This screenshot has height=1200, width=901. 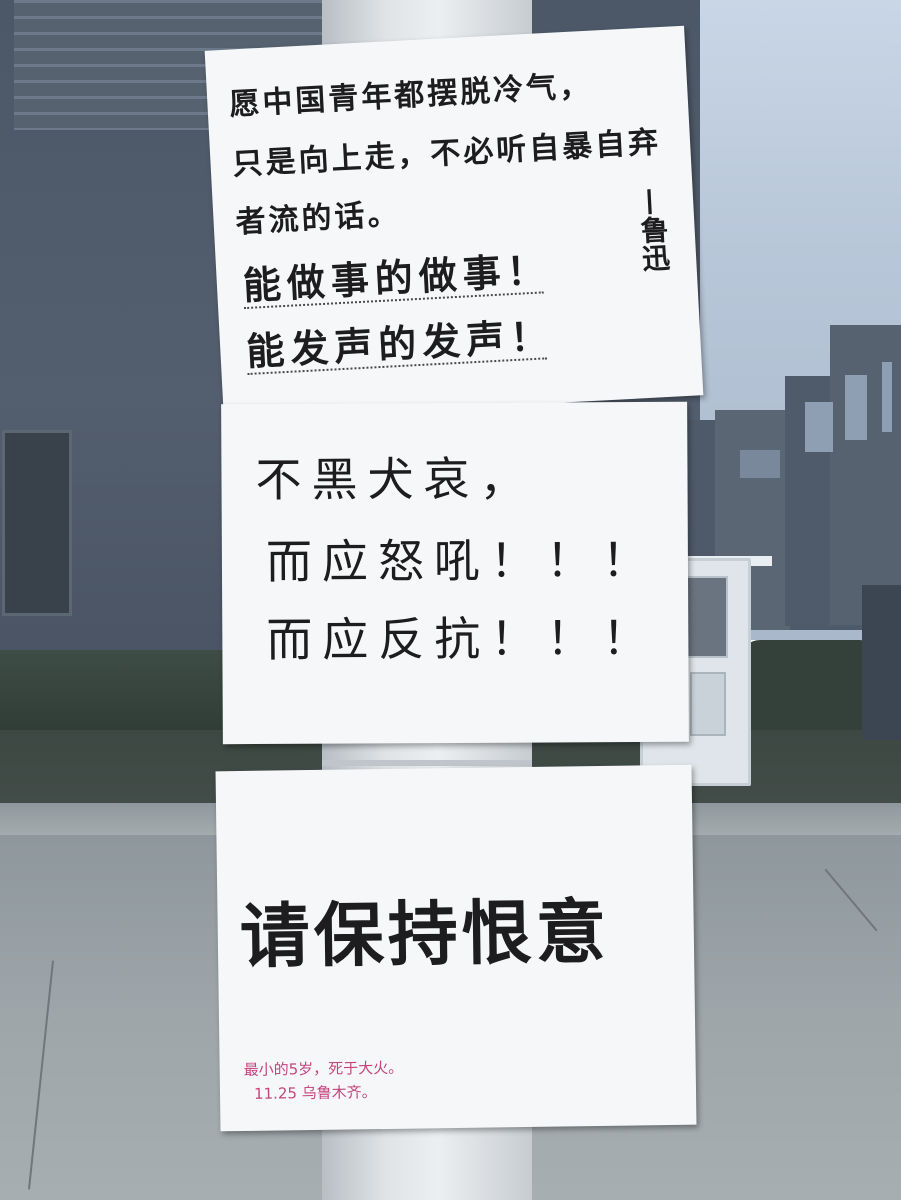 What do you see at coordinates (318, 218) in the screenshot?
I see `quote-line: 者流的话。` at bounding box center [318, 218].